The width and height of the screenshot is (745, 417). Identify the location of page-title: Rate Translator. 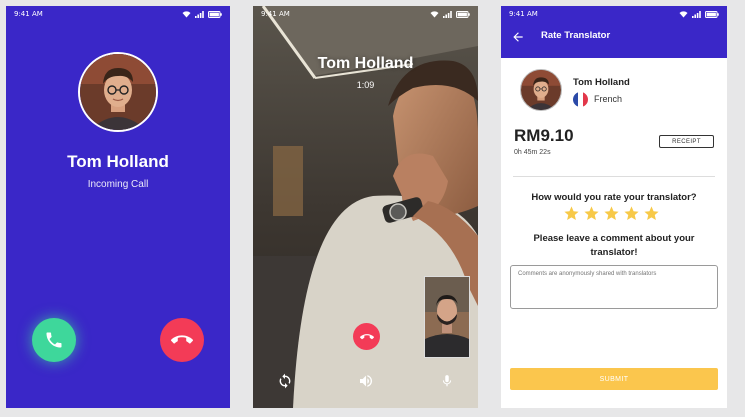
(576, 35).